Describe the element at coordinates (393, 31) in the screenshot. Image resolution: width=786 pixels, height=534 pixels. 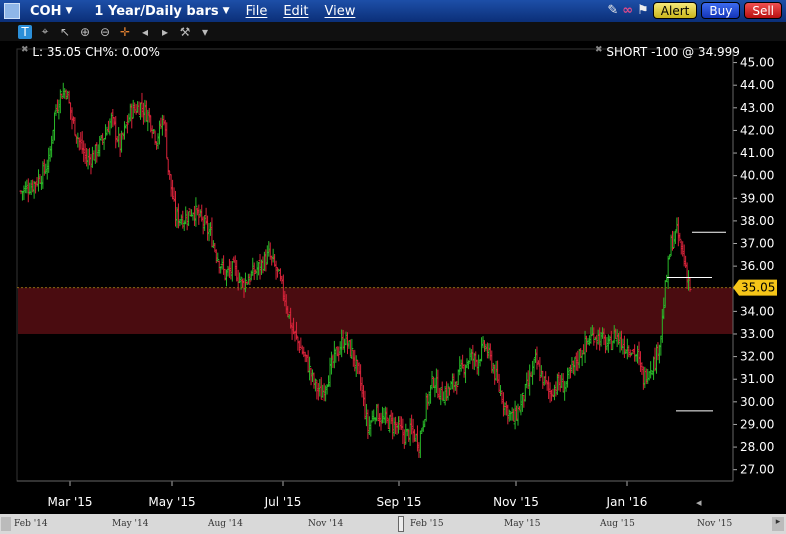
I see `chart-toolbar: T ⌖ ↖ ⊕ ⊖ ✛ ◂ ▸ ⚒ ▾` at that location.